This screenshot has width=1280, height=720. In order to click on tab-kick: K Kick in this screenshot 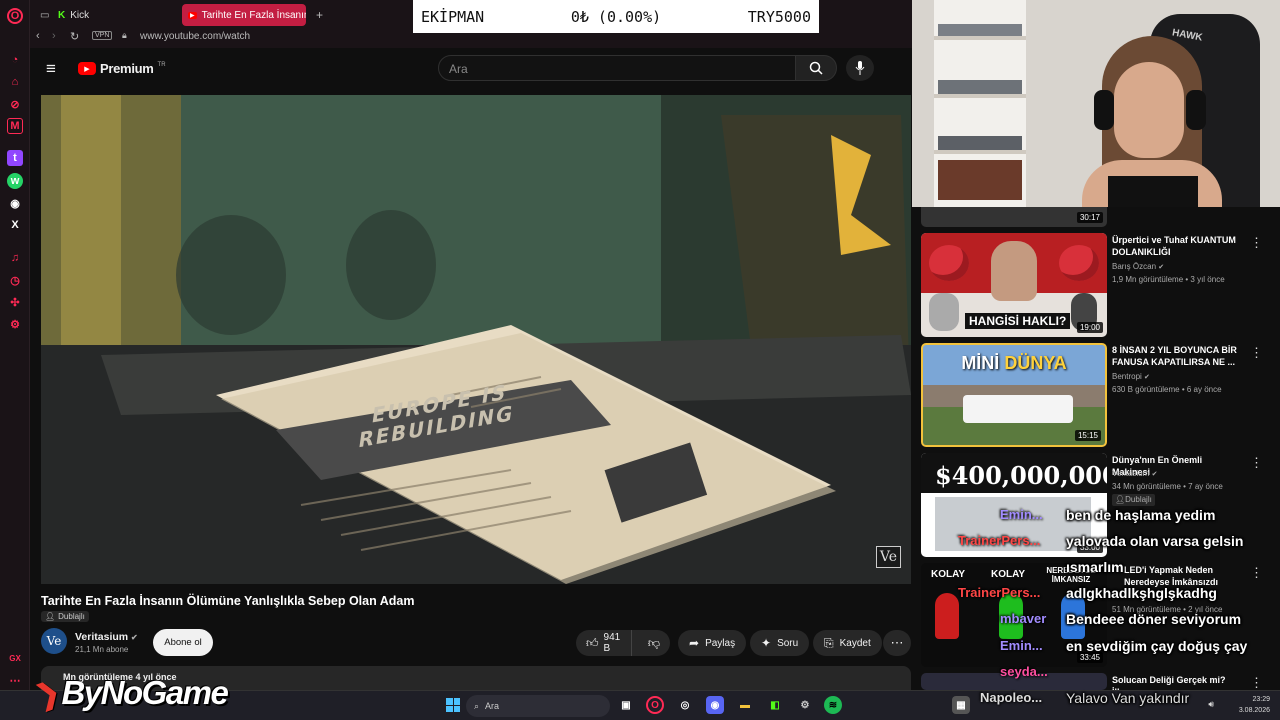, I will do `click(127, 15)`.